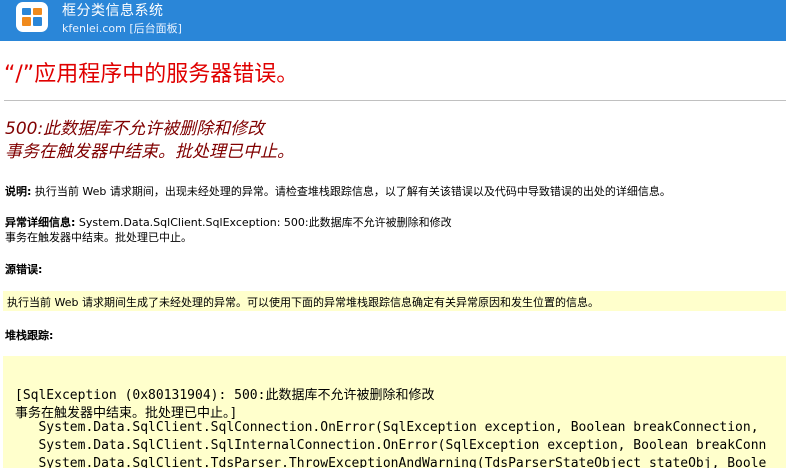 This screenshot has height=468, width=786. I want to click on stack-trace-heading: 堆栈跟踪:, so click(29, 335).